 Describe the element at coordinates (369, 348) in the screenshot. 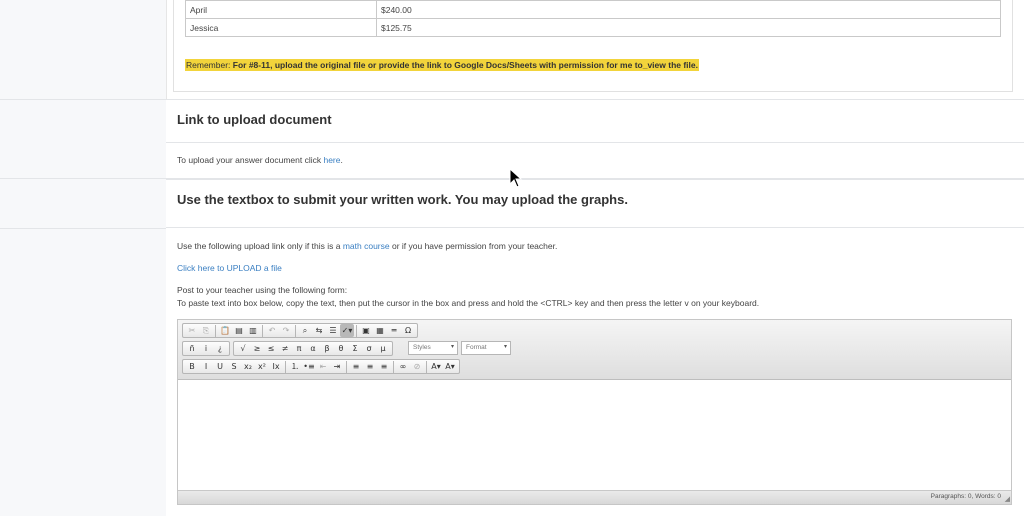

I see `symbol-button: σ` at that location.